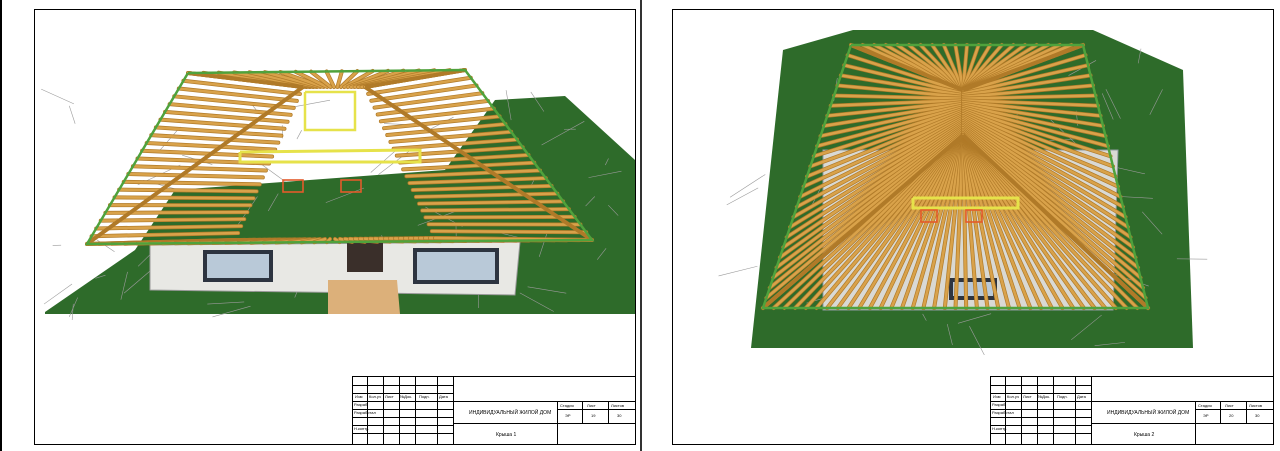 This screenshot has width=1280, height=451. I want to click on left-divider, so click(1, 225).